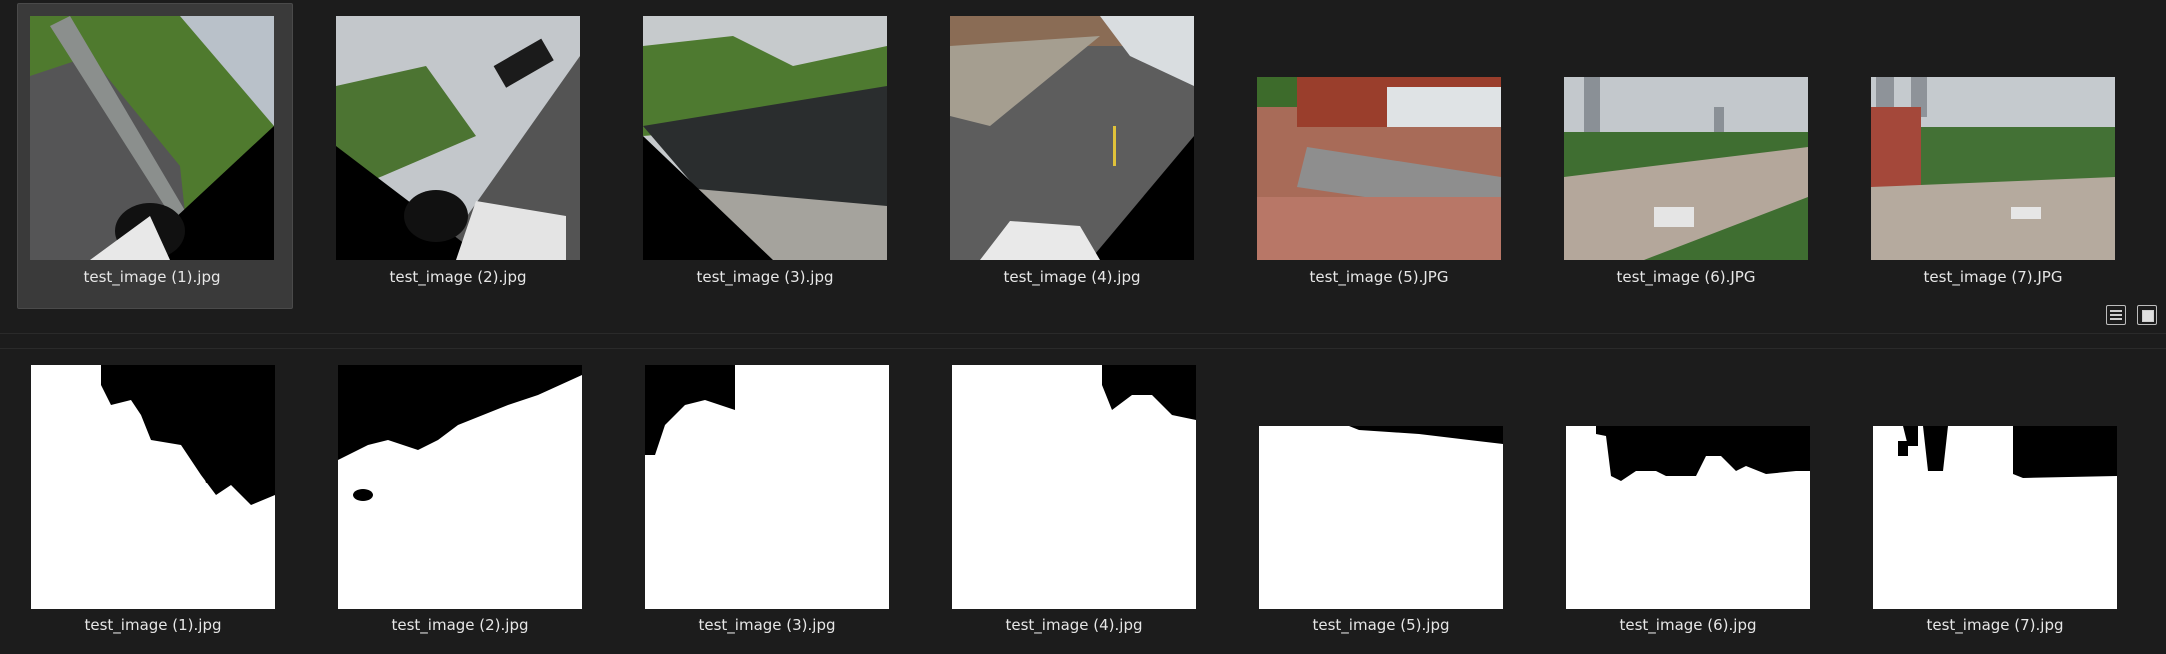 The image size is (2166, 654). Describe the element at coordinates (1072, 277) in the screenshot. I see `thumbnail-filename: test_image (4).jpg` at that location.